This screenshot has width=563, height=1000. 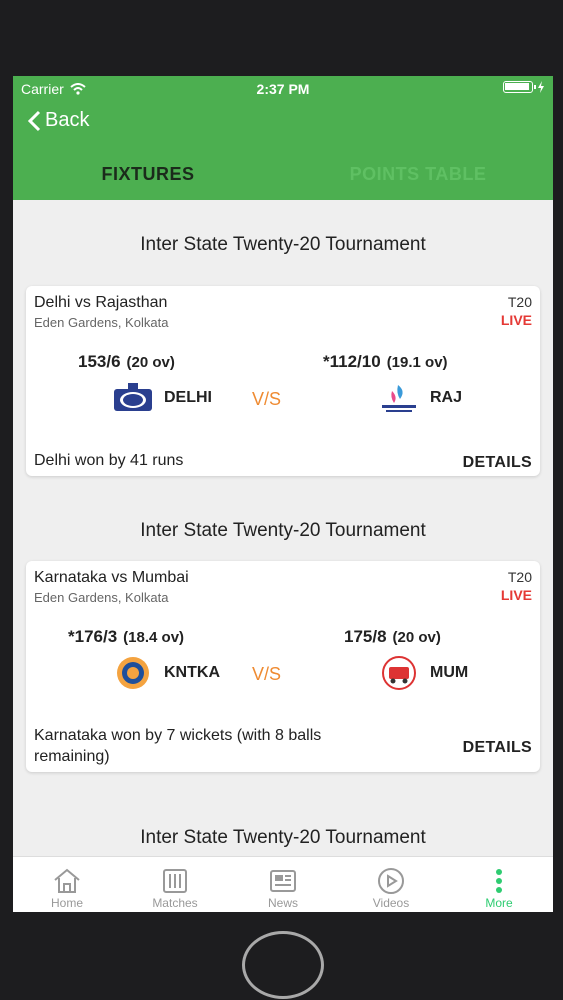 What do you see at coordinates (175, 903) in the screenshot?
I see `nav-matches-label: Matches` at bounding box center [175, 903].